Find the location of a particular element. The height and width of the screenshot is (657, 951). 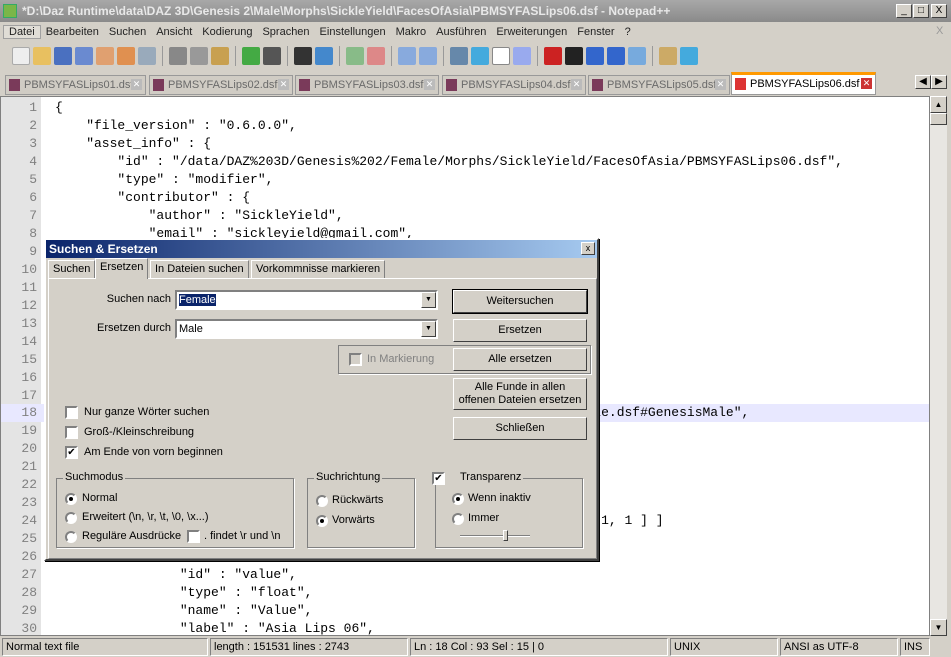

direction-down-radio is located at coordinates (322, 521).